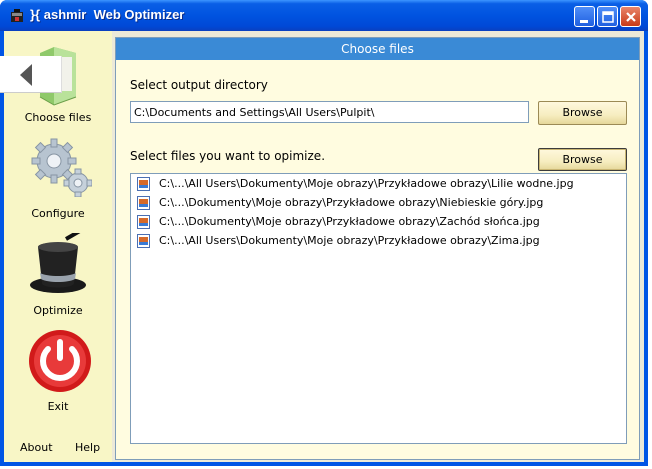  Describe the element at coordinates (58, 310) in the screenshot. I see `sidebar-item-label: Optimize` at that location.